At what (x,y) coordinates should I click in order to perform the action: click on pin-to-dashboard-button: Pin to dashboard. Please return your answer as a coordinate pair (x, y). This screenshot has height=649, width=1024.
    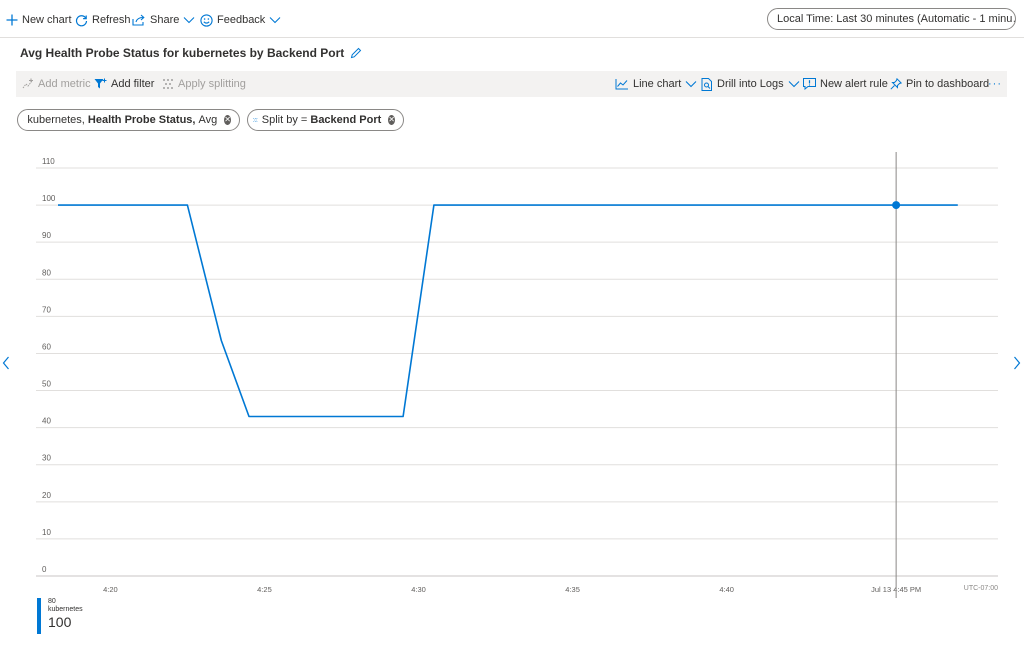
    Looking at the image, I should click on (939, 84).